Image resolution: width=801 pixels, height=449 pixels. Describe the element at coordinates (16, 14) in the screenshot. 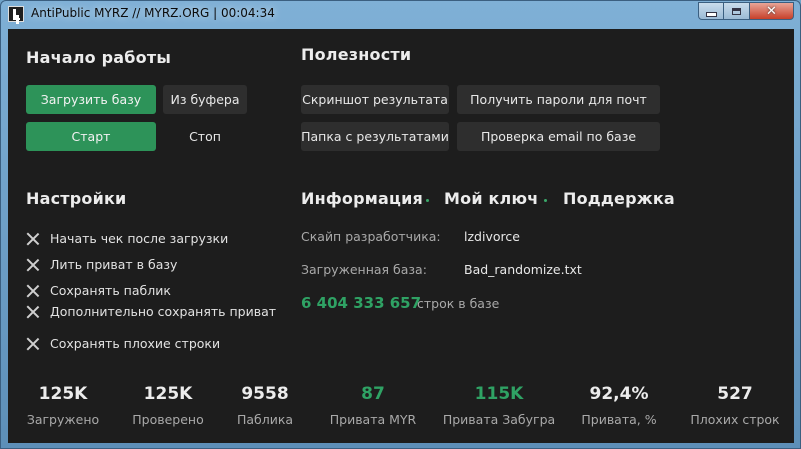

I see `app-logo-icon` at that location.